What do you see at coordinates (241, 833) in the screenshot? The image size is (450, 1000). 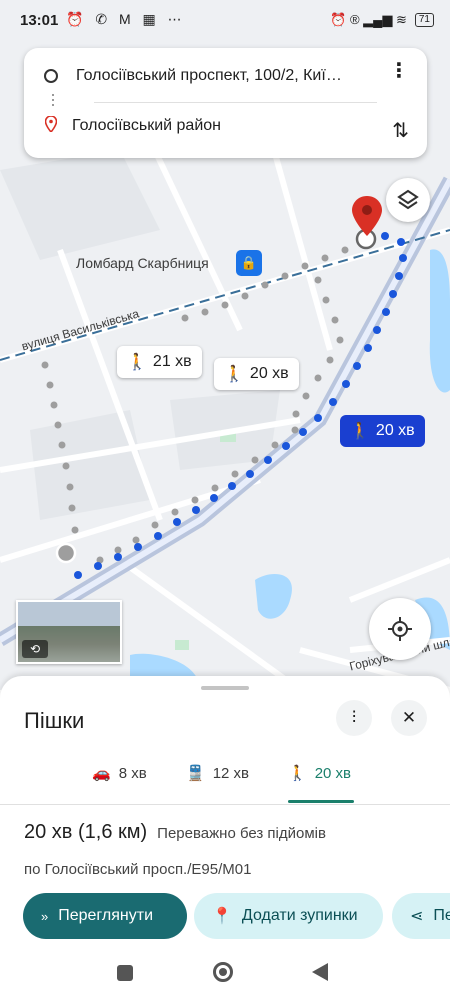 I see `terrain-note: Переважно без підйомів` at bounding box center [241, 833].